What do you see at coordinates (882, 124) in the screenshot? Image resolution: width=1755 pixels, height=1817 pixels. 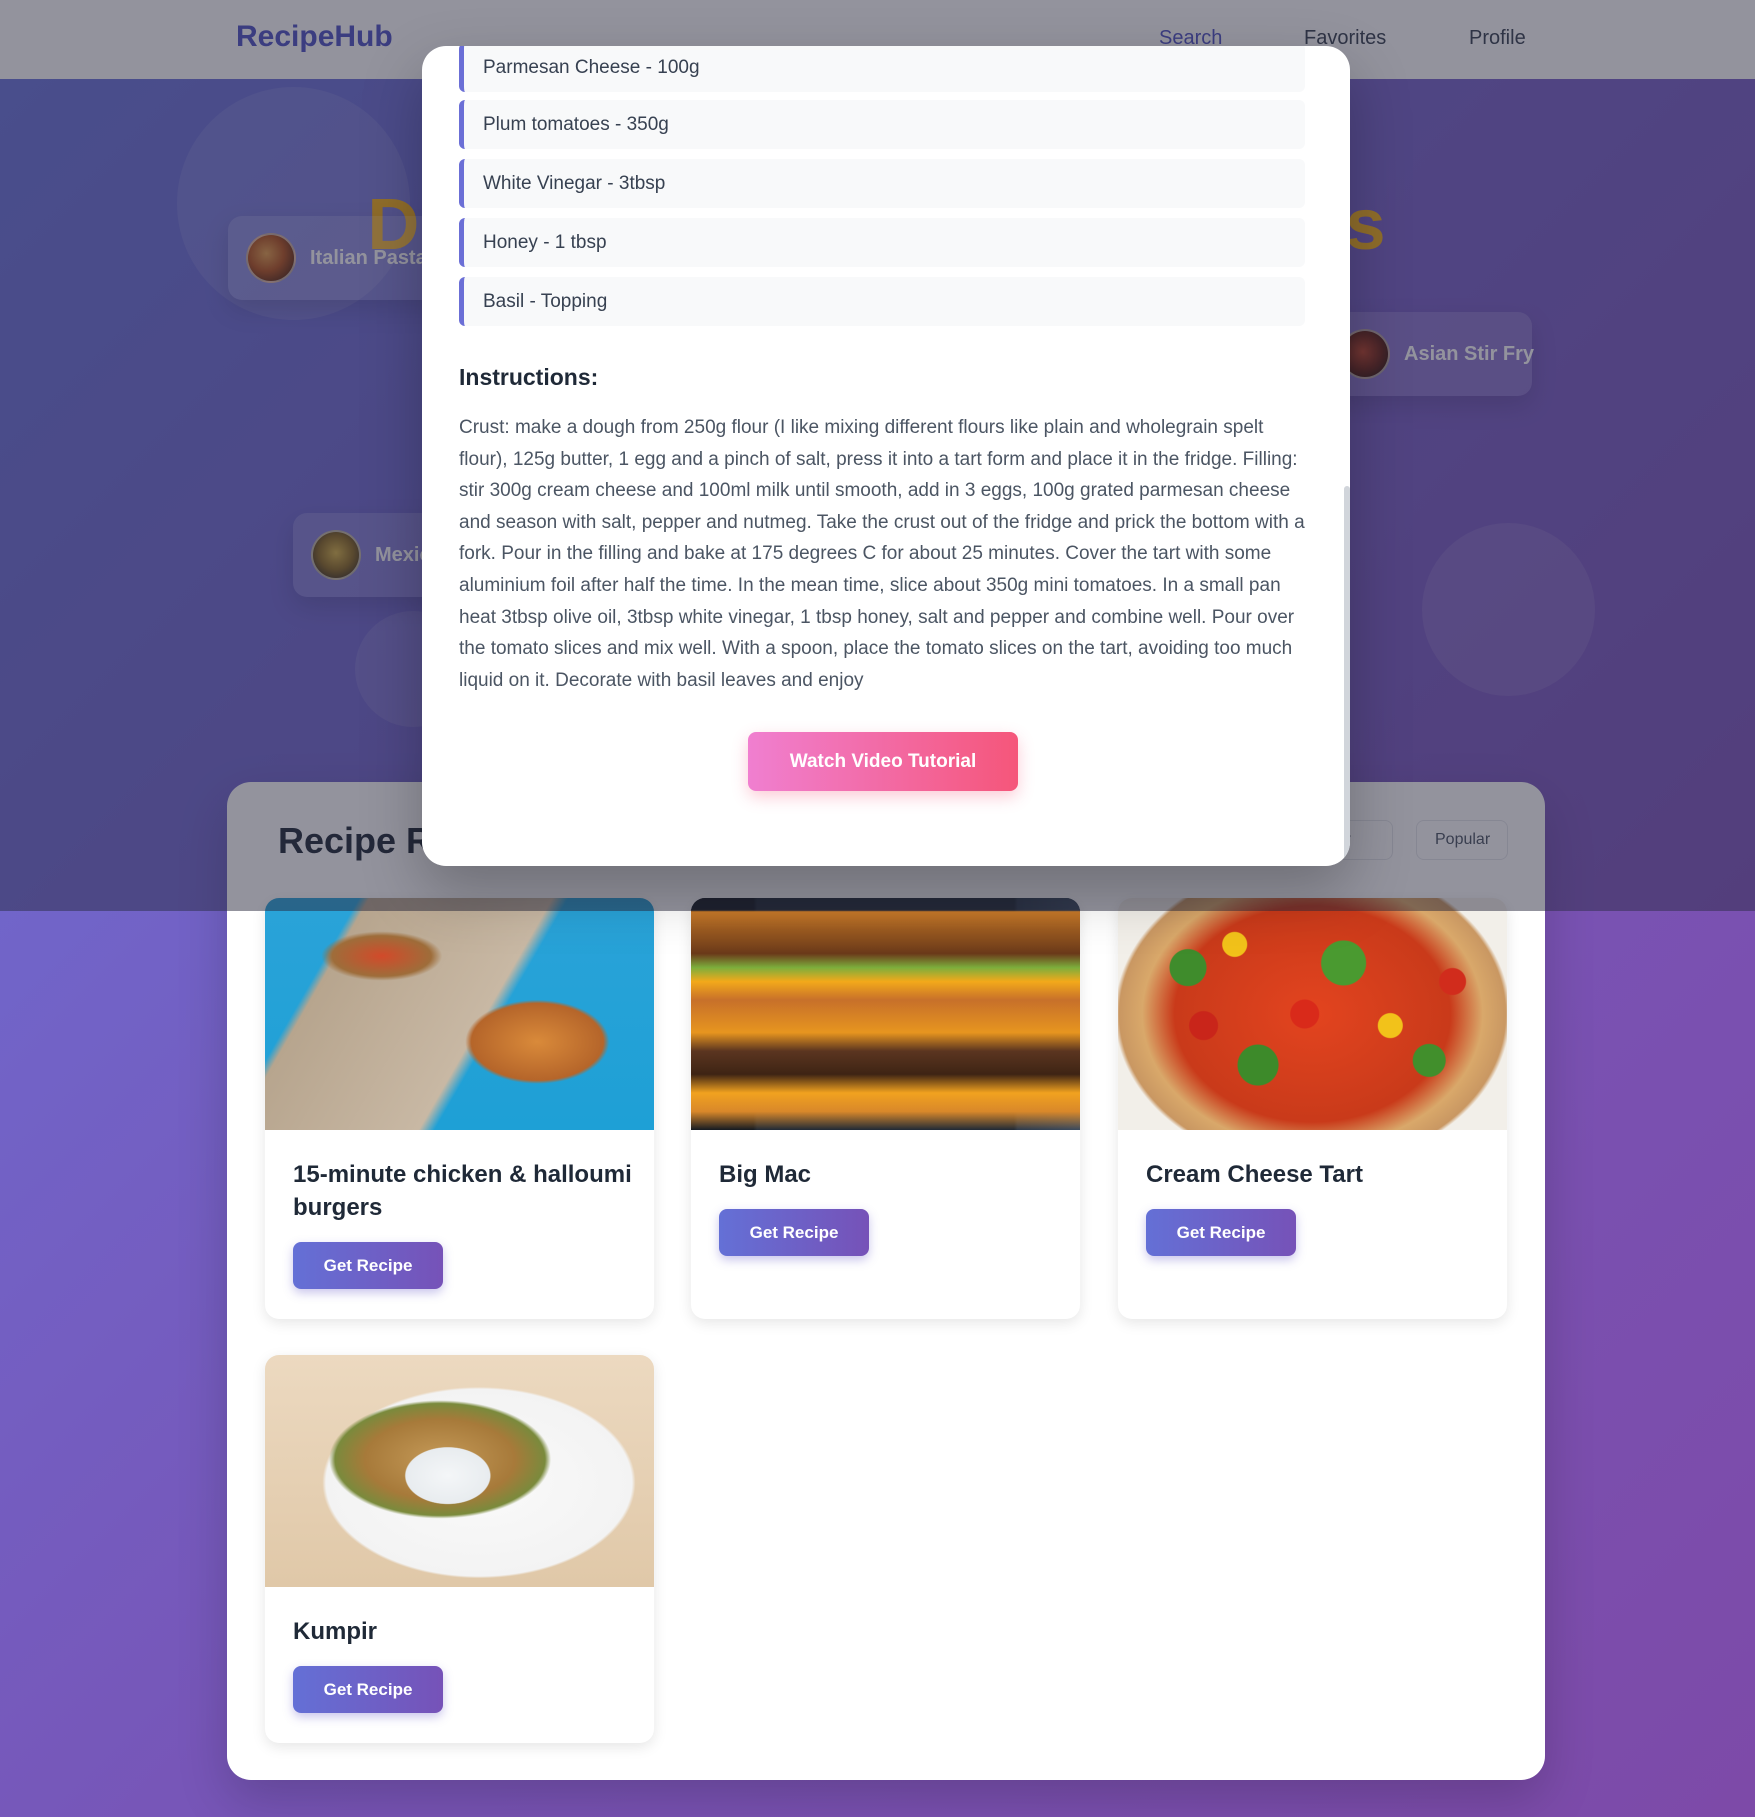 I see `ingredient-item: Plum tomatoes - 350g` at bounding box center [882, 124].